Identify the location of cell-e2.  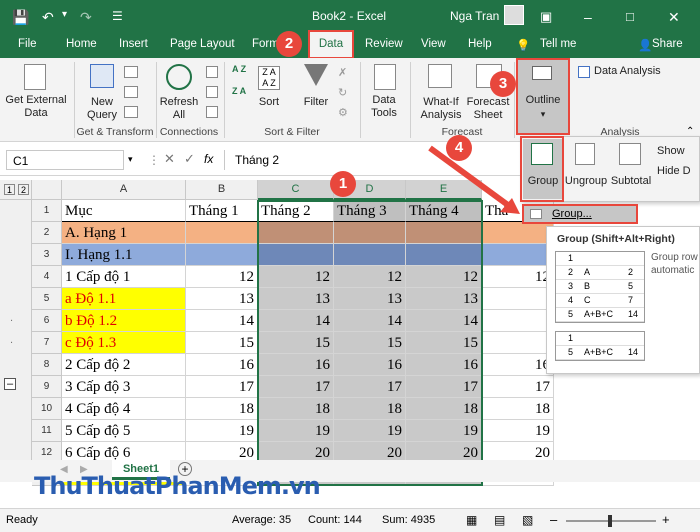
(444, 233).